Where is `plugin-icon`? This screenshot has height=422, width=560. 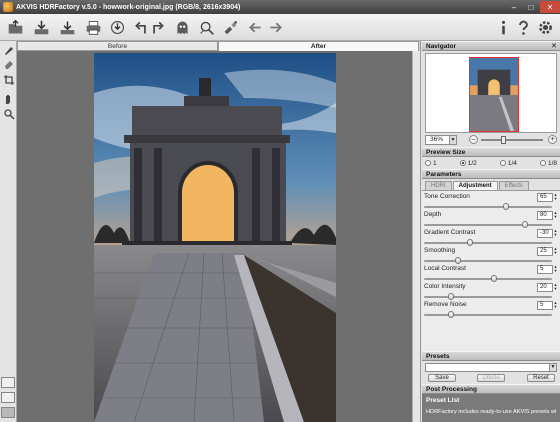 plugin-icon is located at coordinates (230, 27).